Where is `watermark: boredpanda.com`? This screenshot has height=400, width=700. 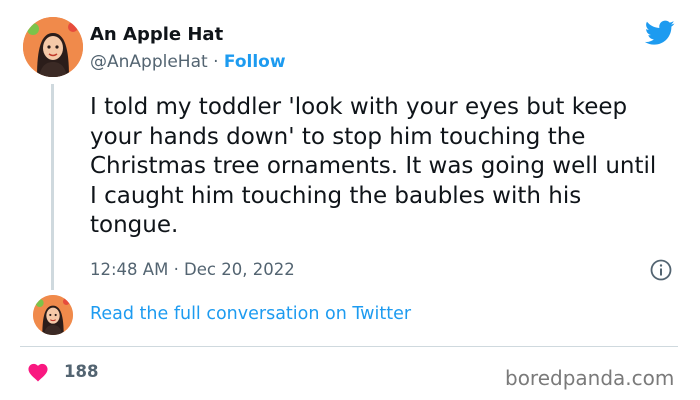 watermark: boredpanda.com is located at coordinates (590, 378).